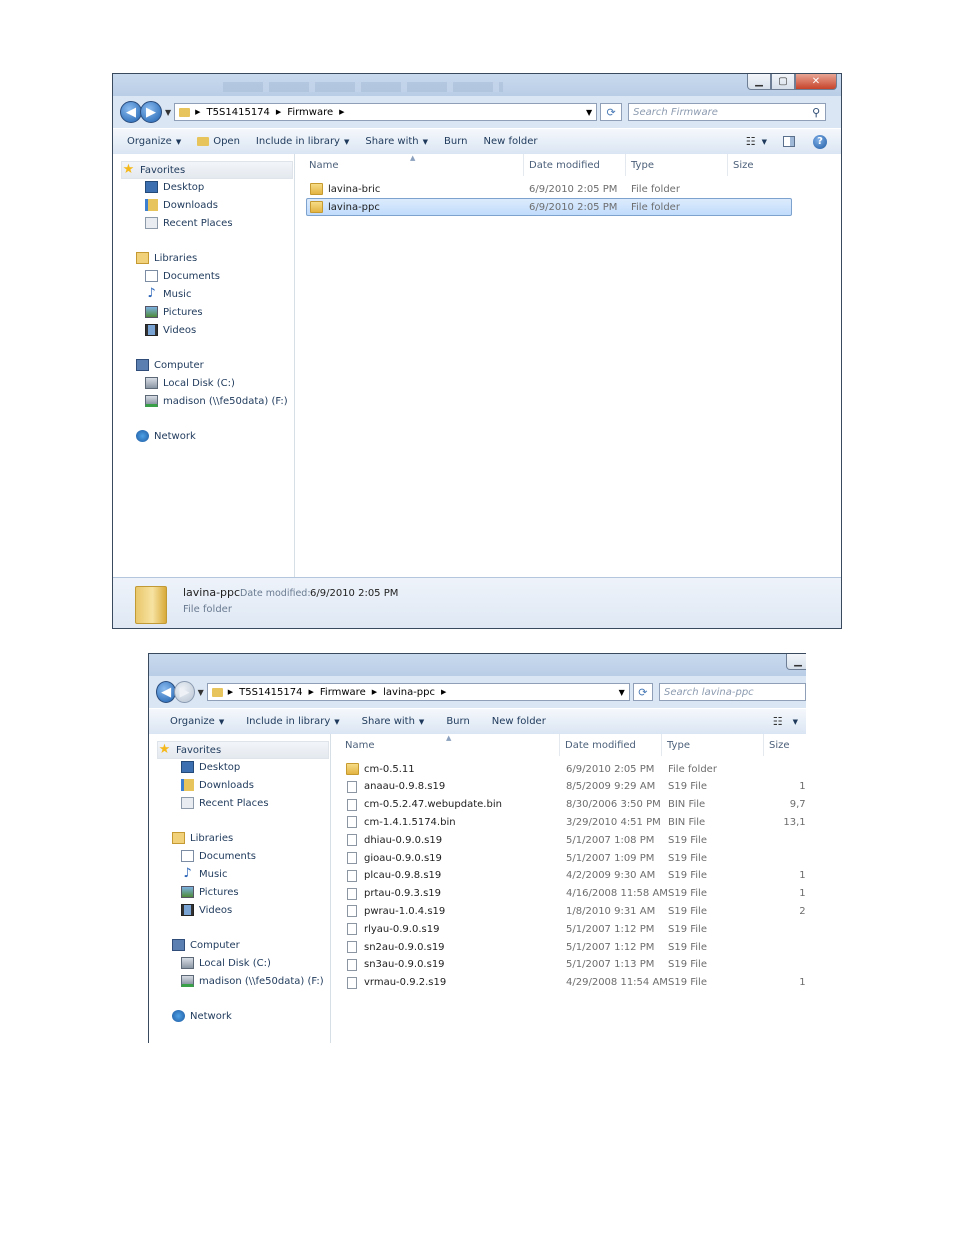 This screenshot has height=1235, width=954. What do you see at coordinates (574, 929) in the screenshot?
I see `list-item: rlyau-0.9.0.s195/1/2007 1:12 PMS19 File9` at bounding box center [574, 929].